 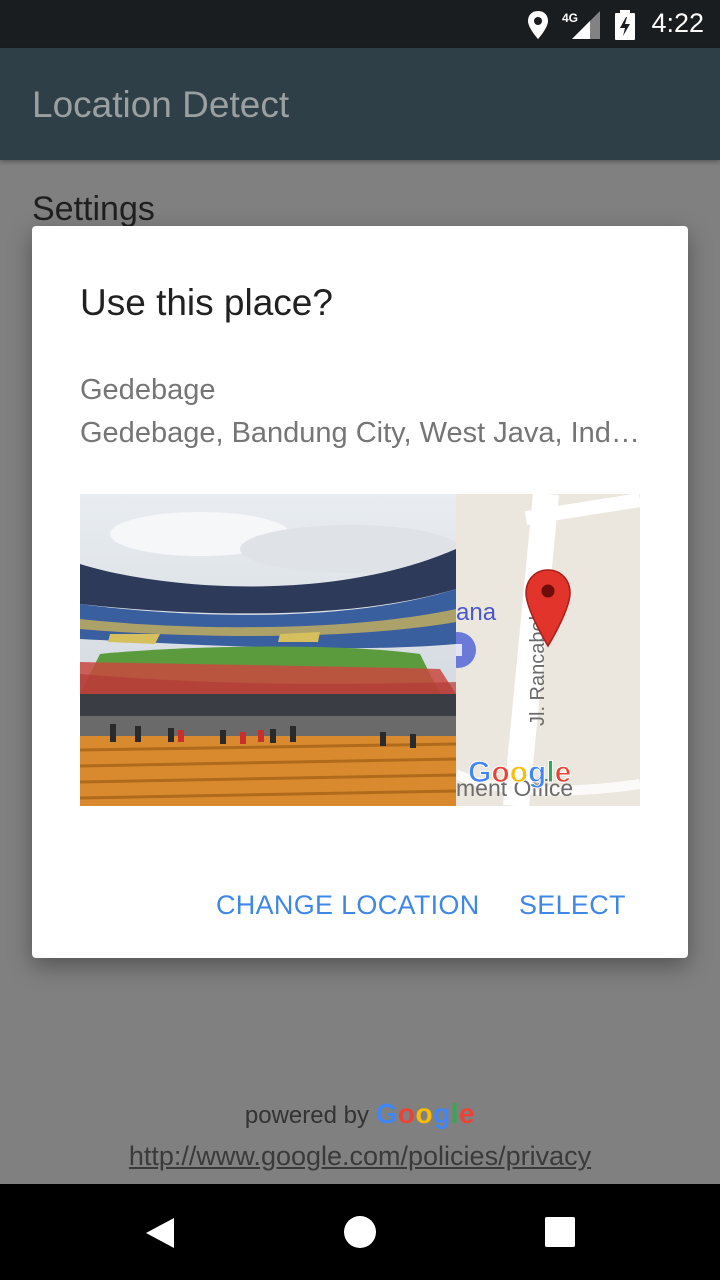 I want to click on privacy-link: http://www.google.com/policies/privacy, so click(x=360, y=1156).